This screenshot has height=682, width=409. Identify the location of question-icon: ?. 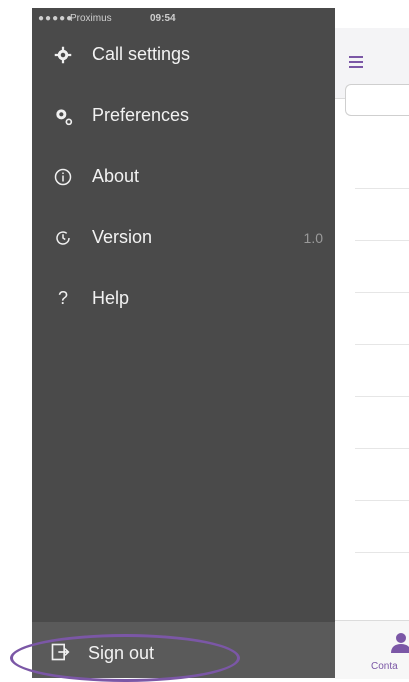
(62, 298).